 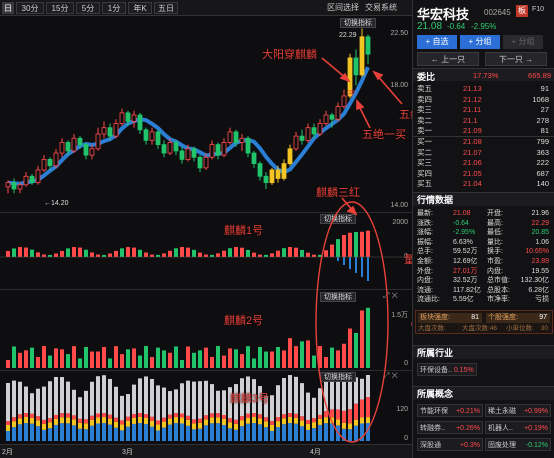 What do you see at coordinates (484, 100) in the screenshot?
I see `orderbook-row: 卖四 21.12 1068` at bounding box center [484, 100].